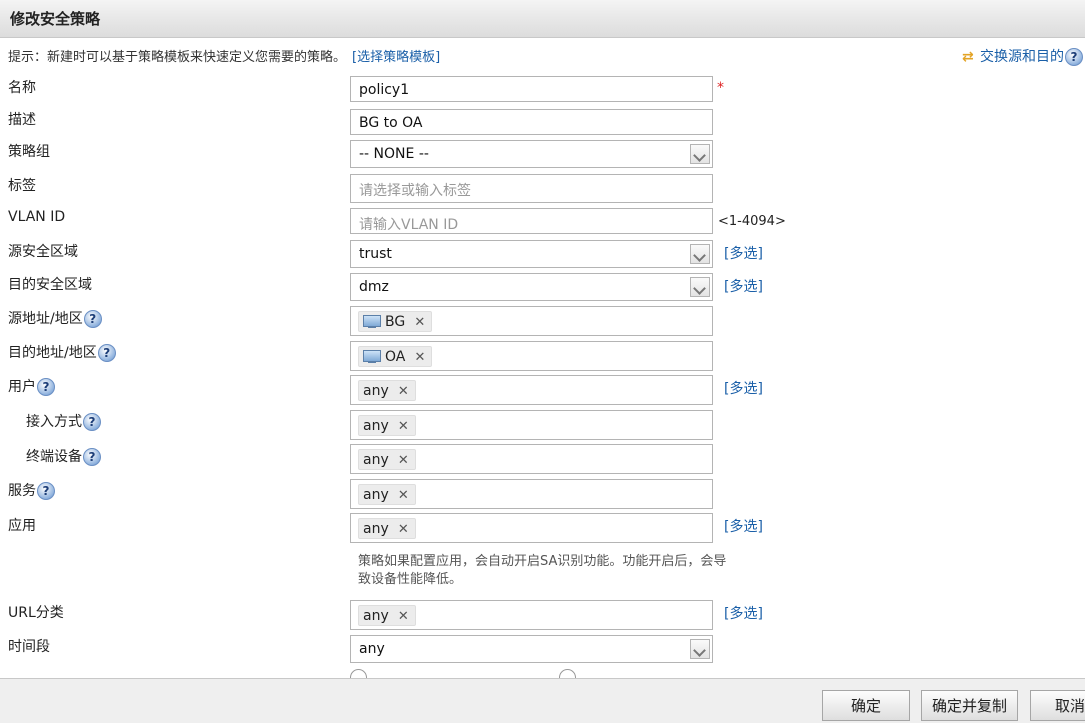  I want to click on policy-group-label: 策略组, so click(29, 152).